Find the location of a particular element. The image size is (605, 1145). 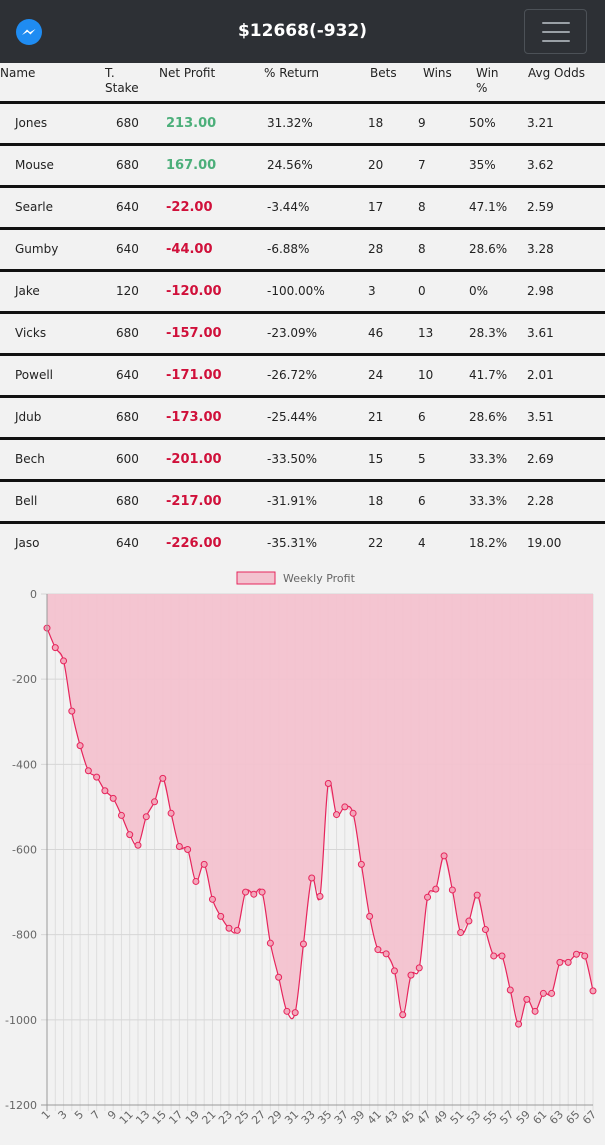

row-win-pct: 0% is located at coordinates (479, 291).